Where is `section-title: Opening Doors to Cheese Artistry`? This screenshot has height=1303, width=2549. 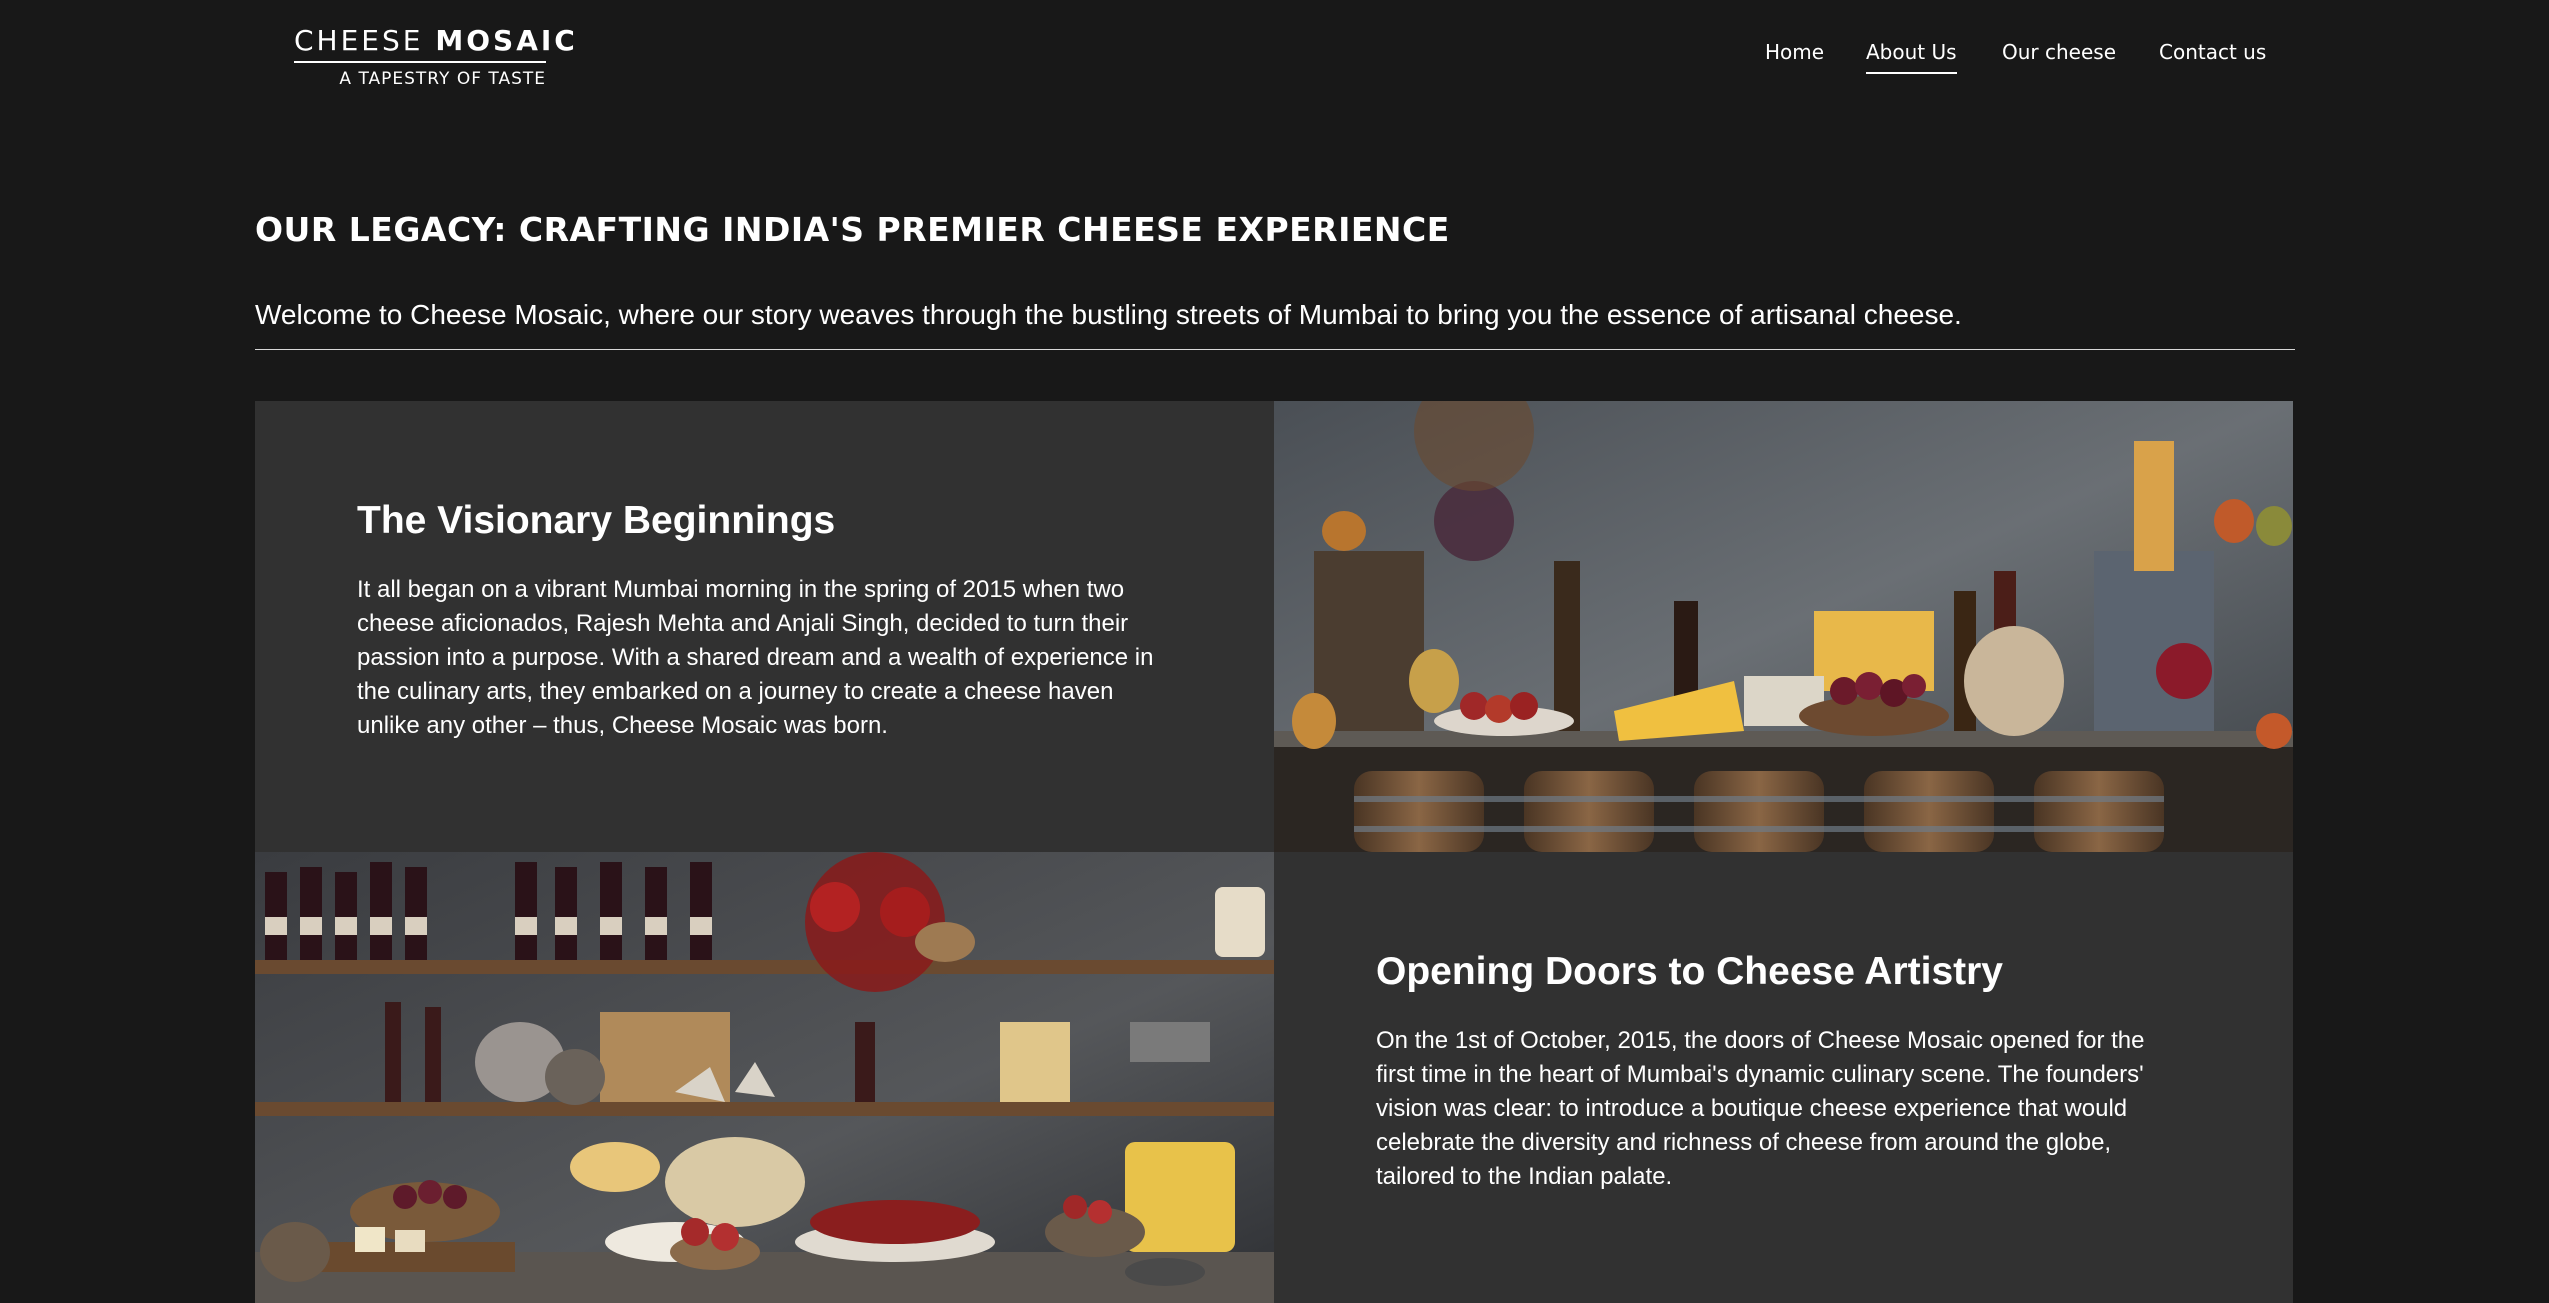
section-title: Opening Doors to Cheese Artistry is located at coordinates (1689, 971).